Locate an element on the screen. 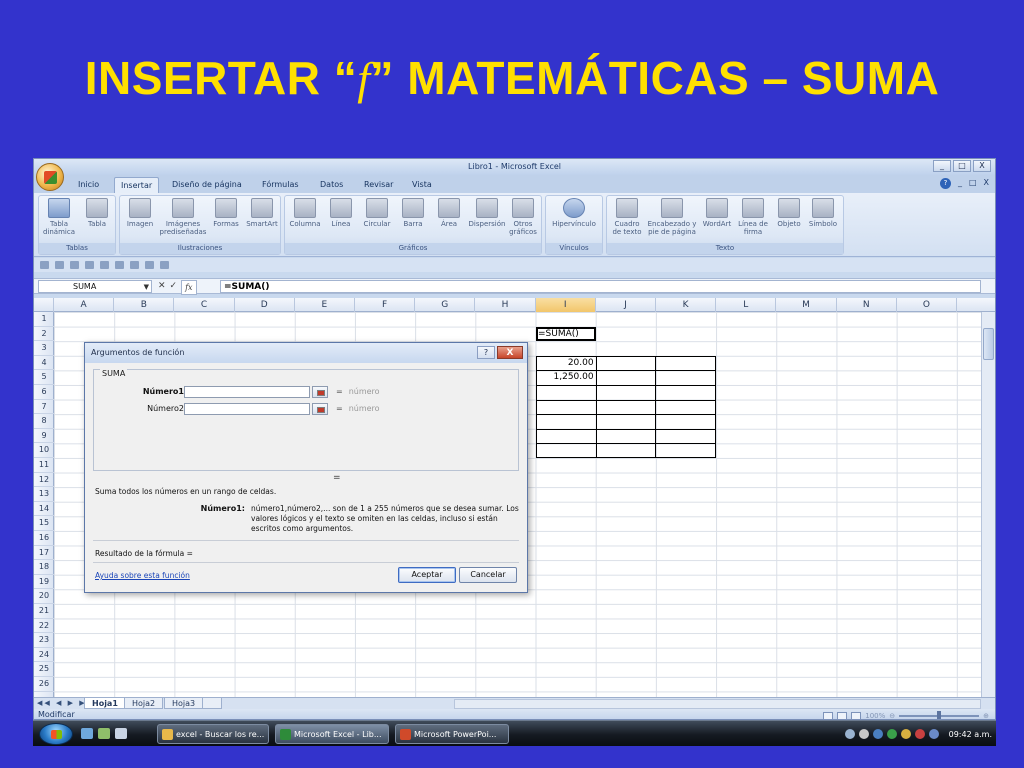  normal-view-icon is located at coordinates (828, 715).